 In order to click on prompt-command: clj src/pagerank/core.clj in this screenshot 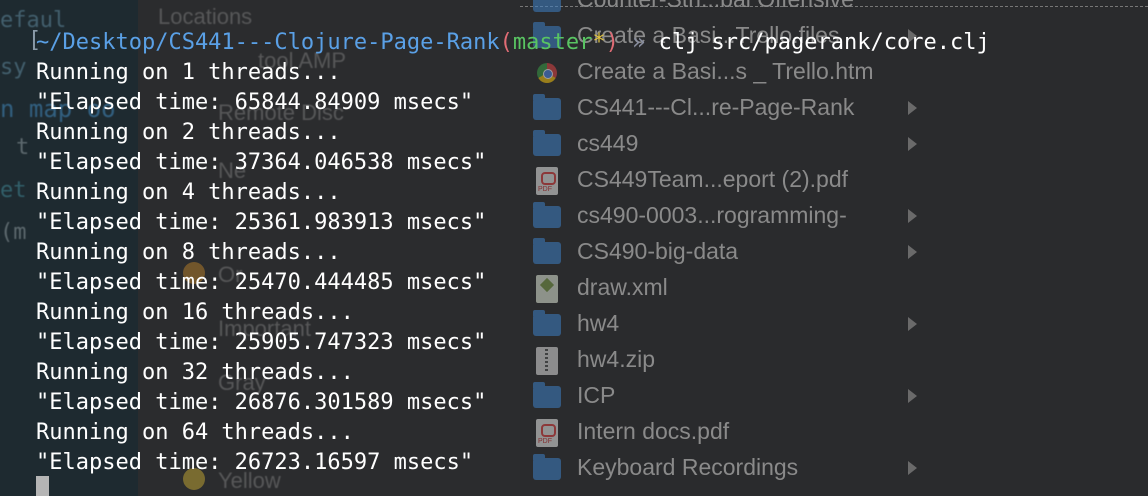, I will do `click(824, 42)`.